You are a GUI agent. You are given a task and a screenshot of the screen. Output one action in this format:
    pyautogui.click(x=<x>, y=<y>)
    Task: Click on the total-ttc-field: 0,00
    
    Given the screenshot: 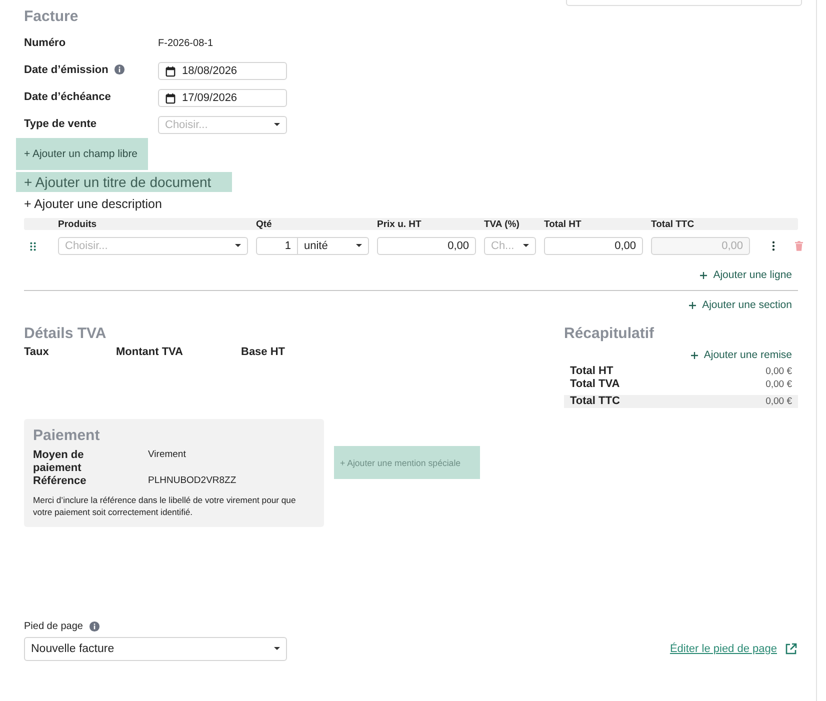 What is the action you would take?
    pyautogui.click(x=700, y=246)
    